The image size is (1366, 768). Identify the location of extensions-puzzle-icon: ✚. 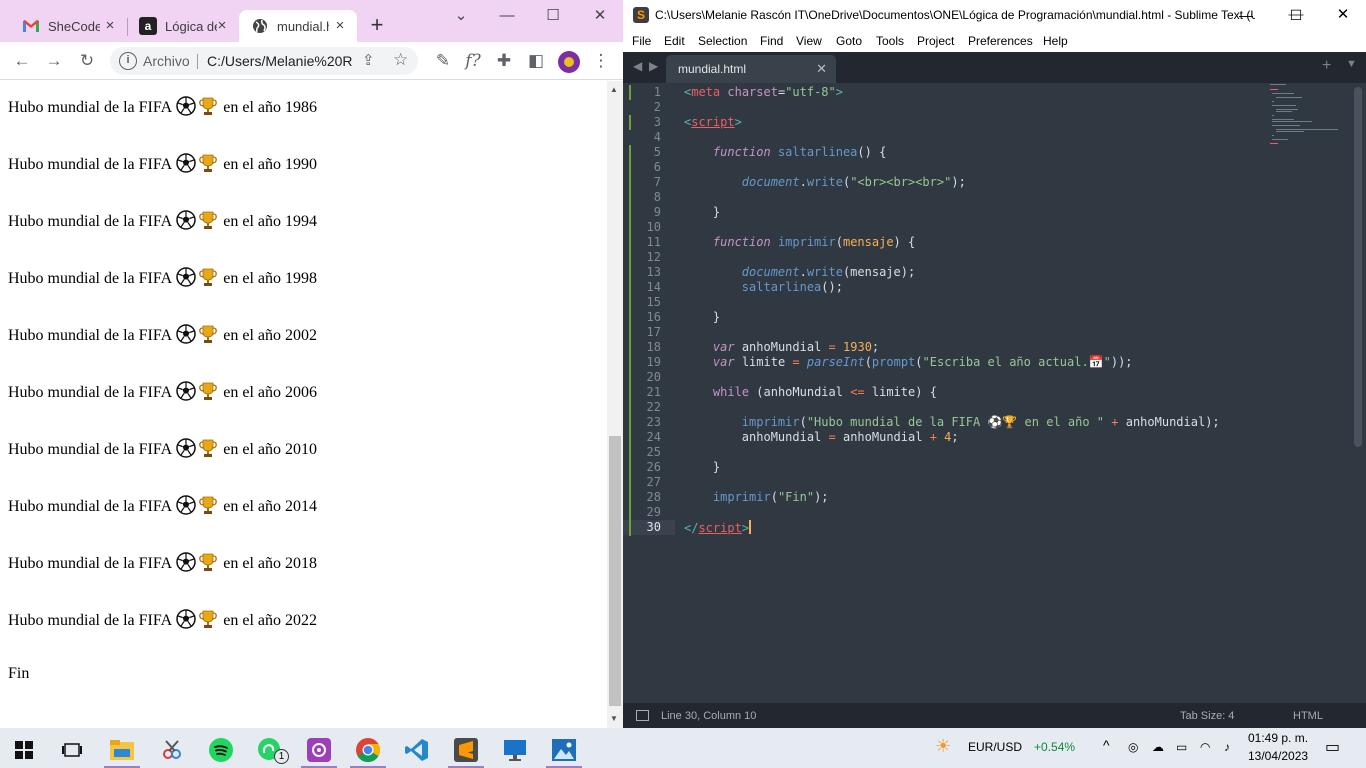
(504, 61).